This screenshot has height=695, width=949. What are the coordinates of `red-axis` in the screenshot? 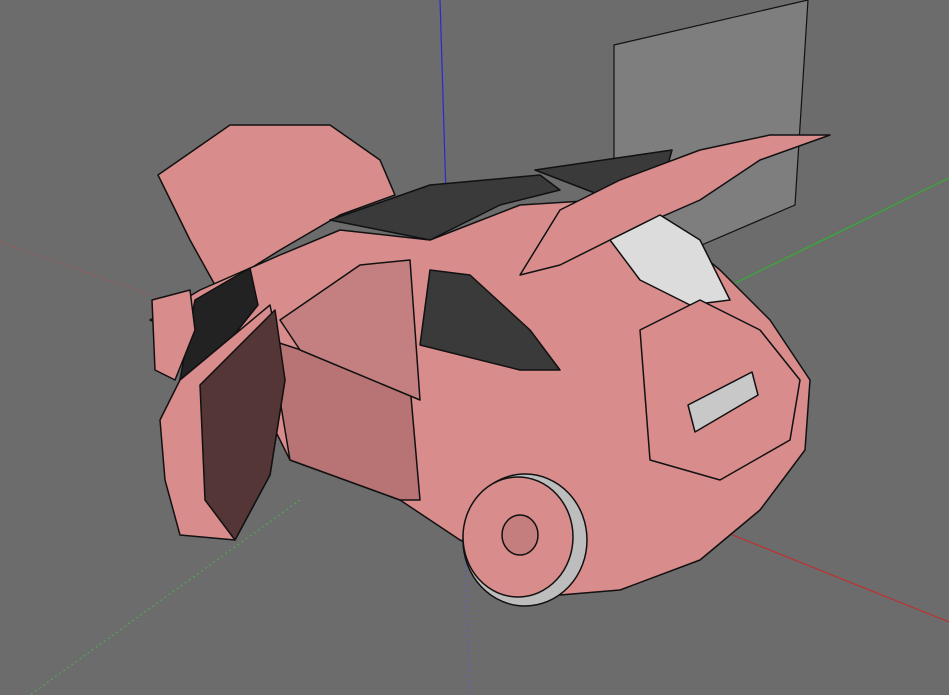 It's located at (834, 576).